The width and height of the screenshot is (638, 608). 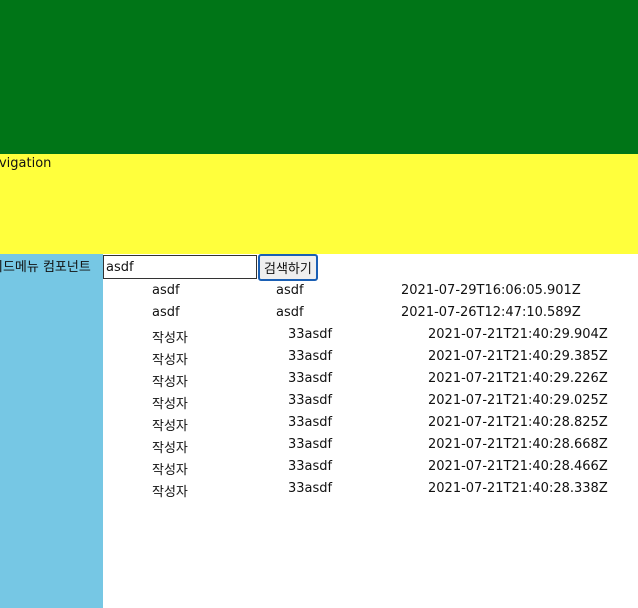 What do you see at coordinates (518, 356) in the screenshot?
I see `list-item-date: 2021-07-21T21:40:29.385Z` at bounding box center [518, 356].